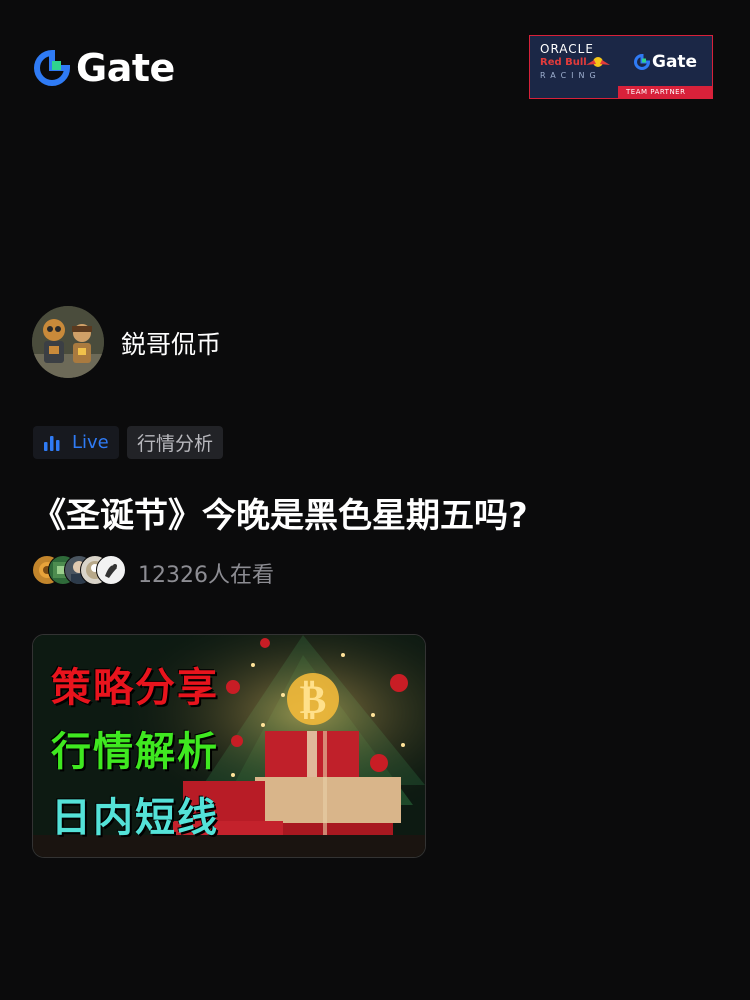  What do you see at coordinates (567, 49) in the screenshot?
I see `oracle-label: ORACLE` at bounding box center [567, 49].